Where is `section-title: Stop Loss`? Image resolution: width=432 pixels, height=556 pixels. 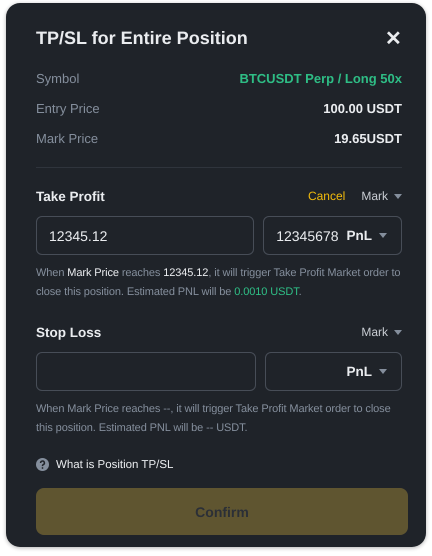 section-title: Stop Loss is located at coordinates (69, 332).